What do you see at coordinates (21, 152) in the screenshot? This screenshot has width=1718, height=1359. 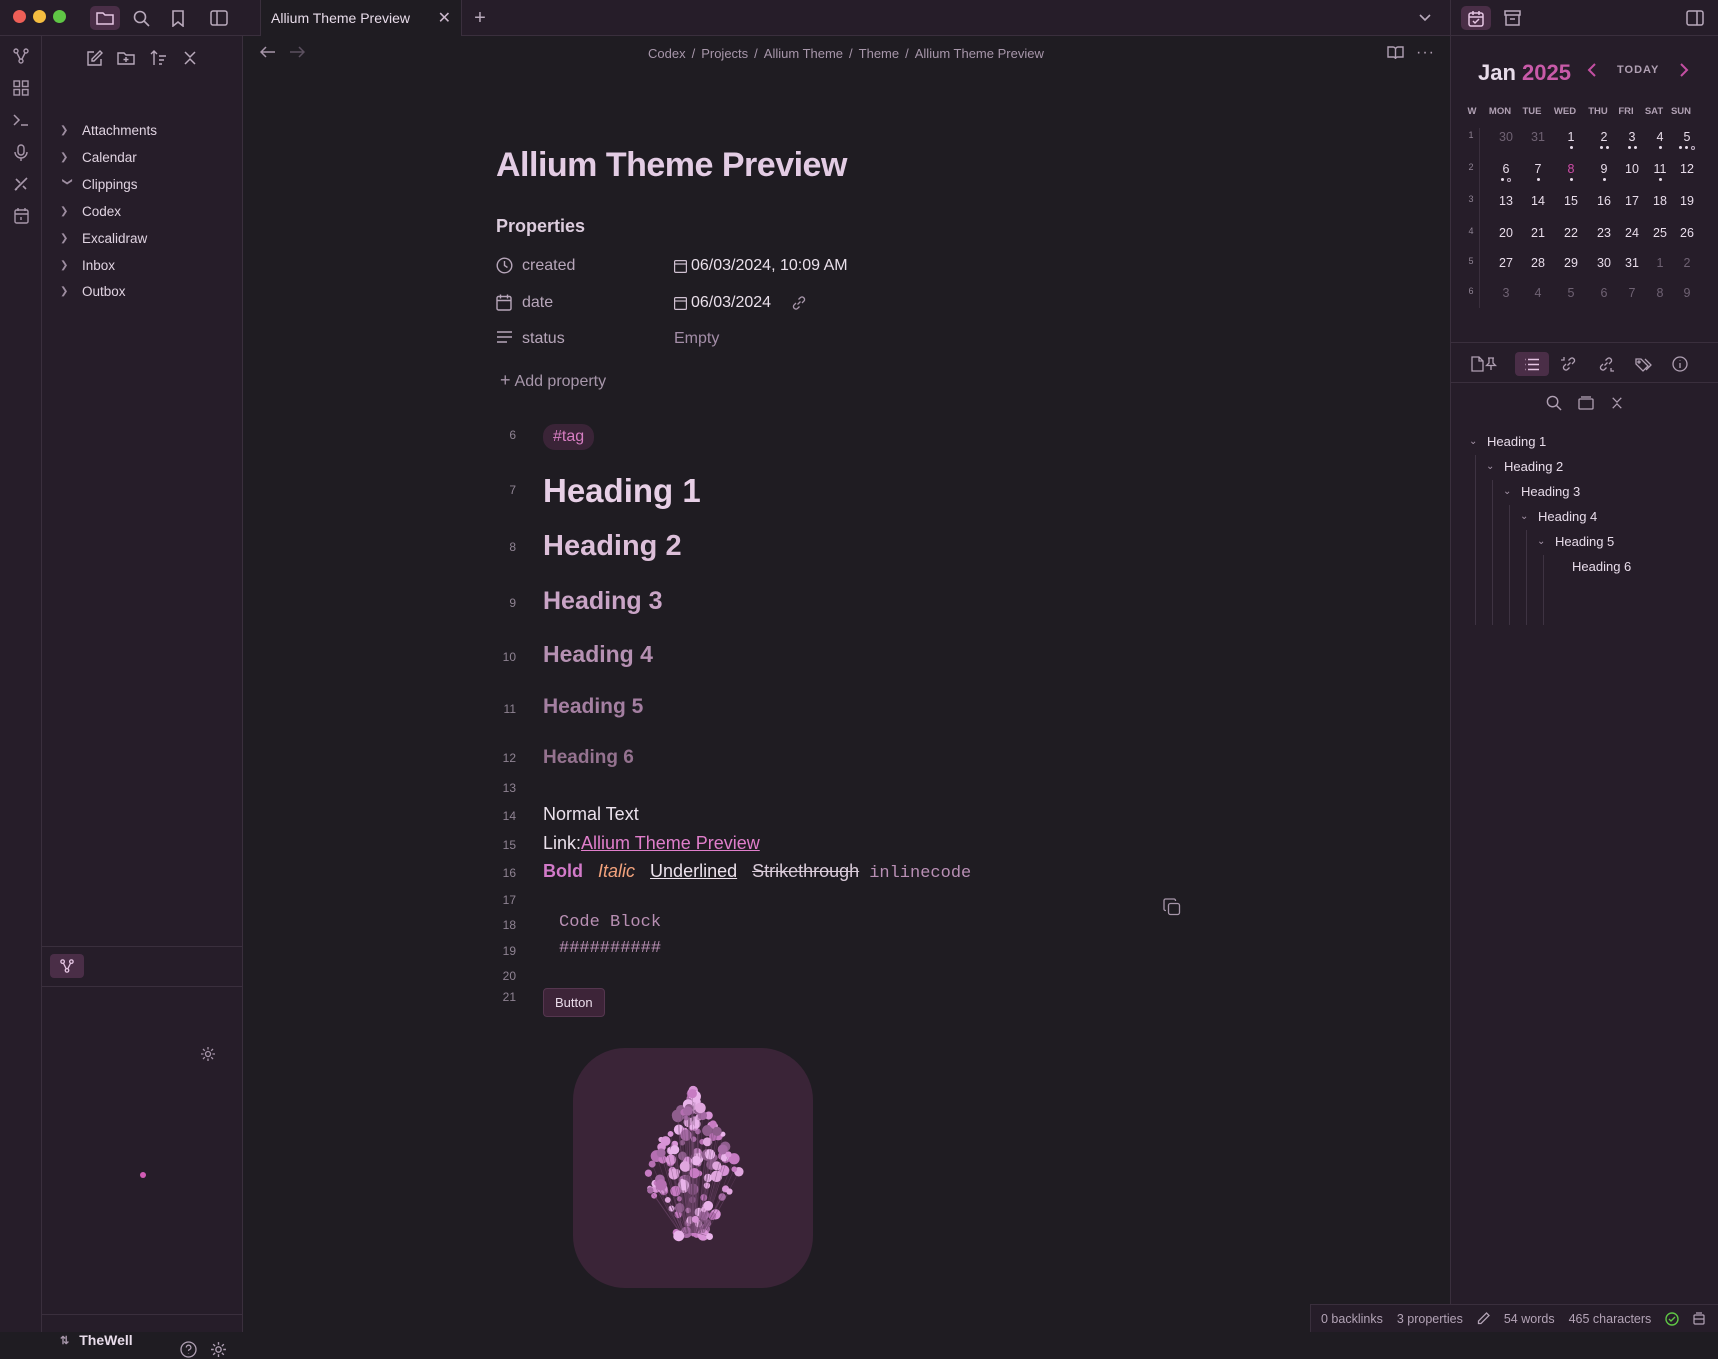 I see `microphone-icon` at bounding box center [21, 152].